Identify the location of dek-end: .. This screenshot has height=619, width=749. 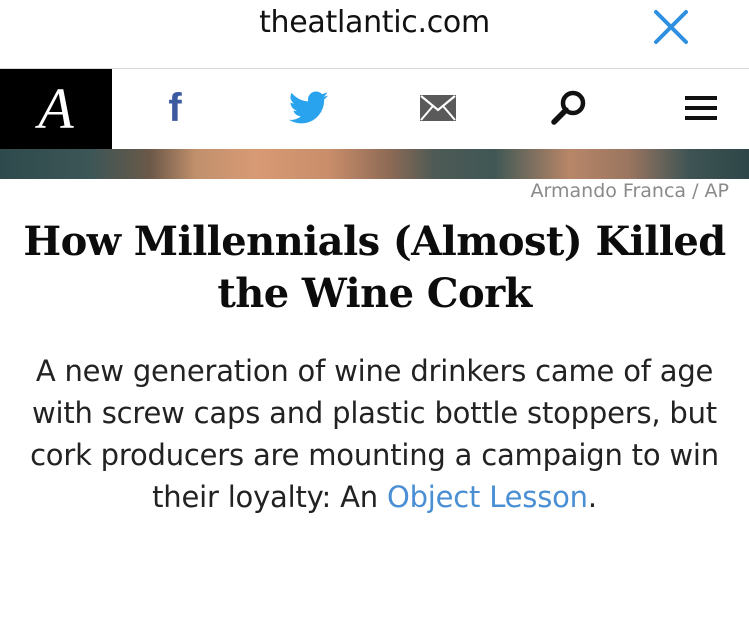
(592, 497).